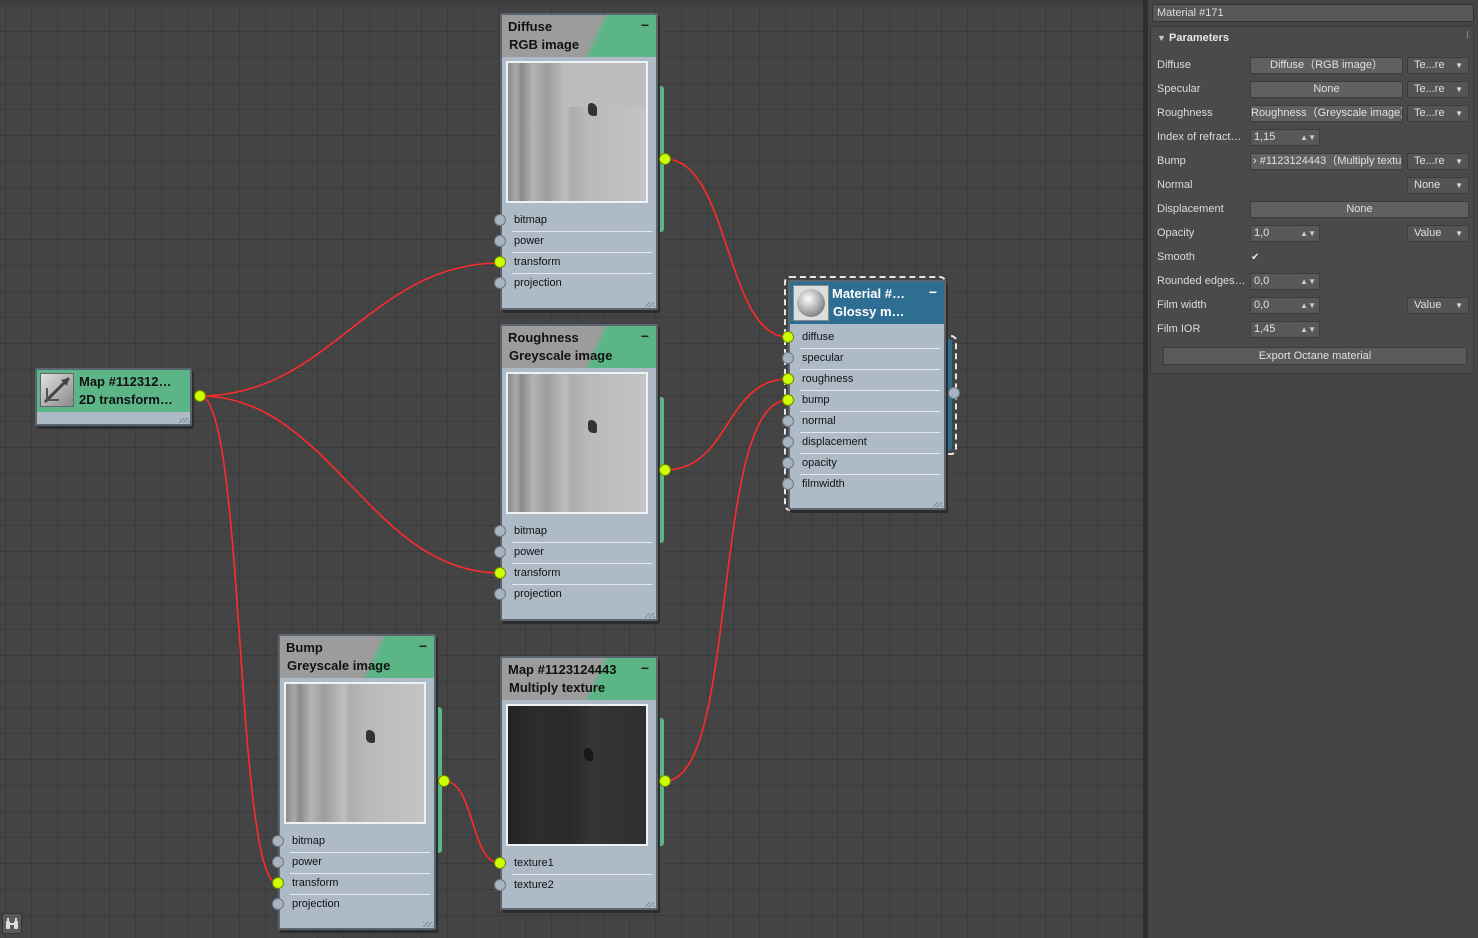 The height and width of the screenshot is (938, 1478). What do you see at coordinates (472, 822) in the screenshot?
I see `wire-bump-to-multiply` at bounding box center [472, 822].